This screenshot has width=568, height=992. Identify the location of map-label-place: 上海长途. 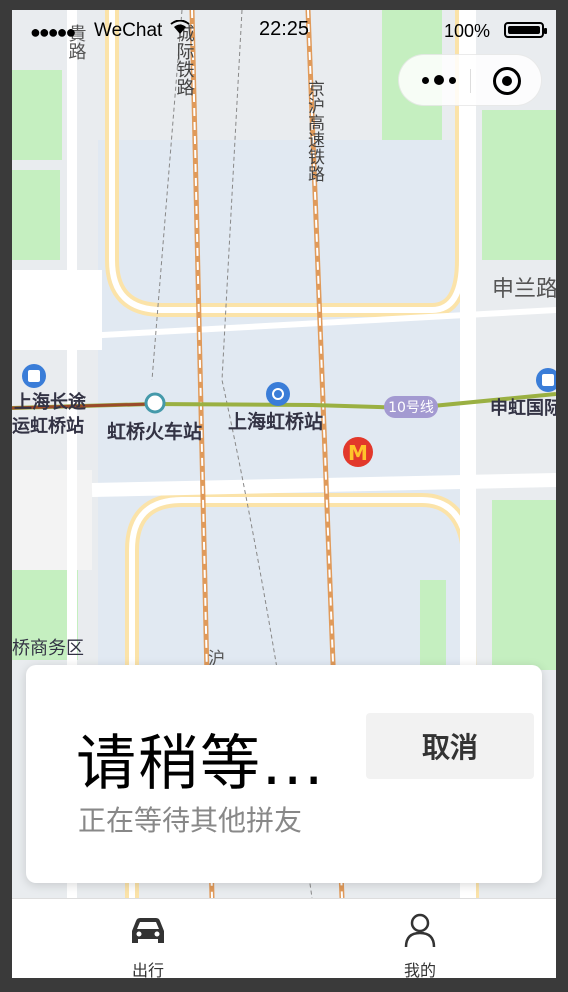
(50, 402).